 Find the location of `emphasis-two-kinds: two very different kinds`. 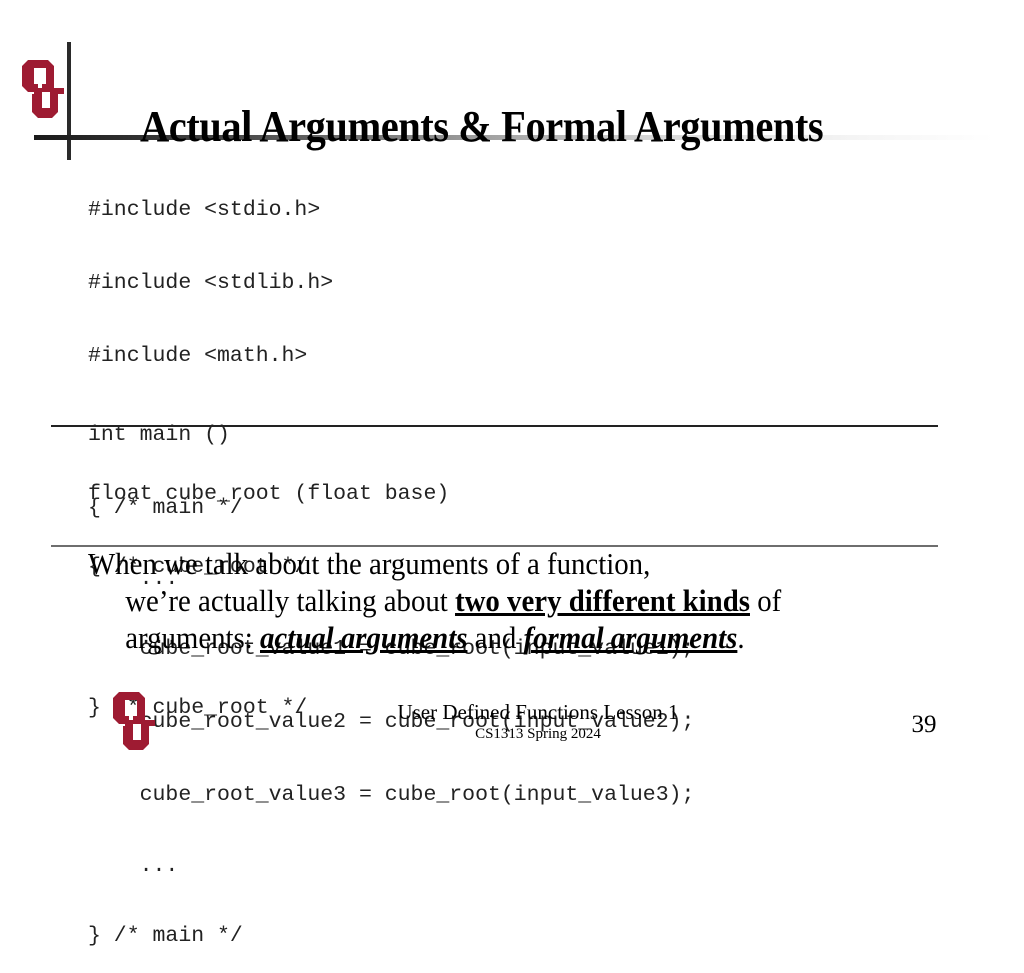

emphasis-two-kinds: two very different kinds is located at coordinates (602, 600).